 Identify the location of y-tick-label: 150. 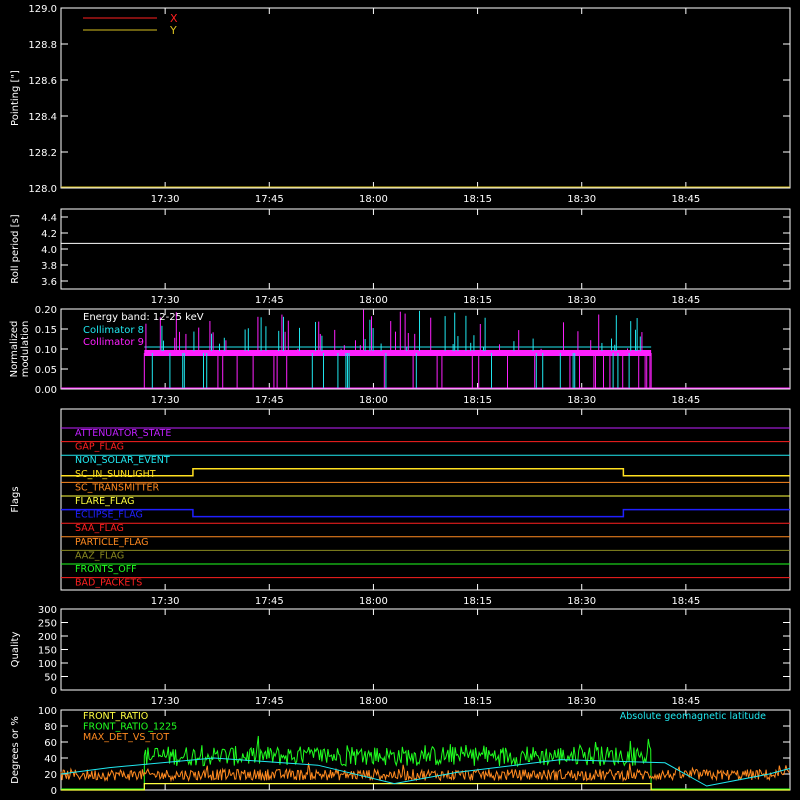
(47, 651).